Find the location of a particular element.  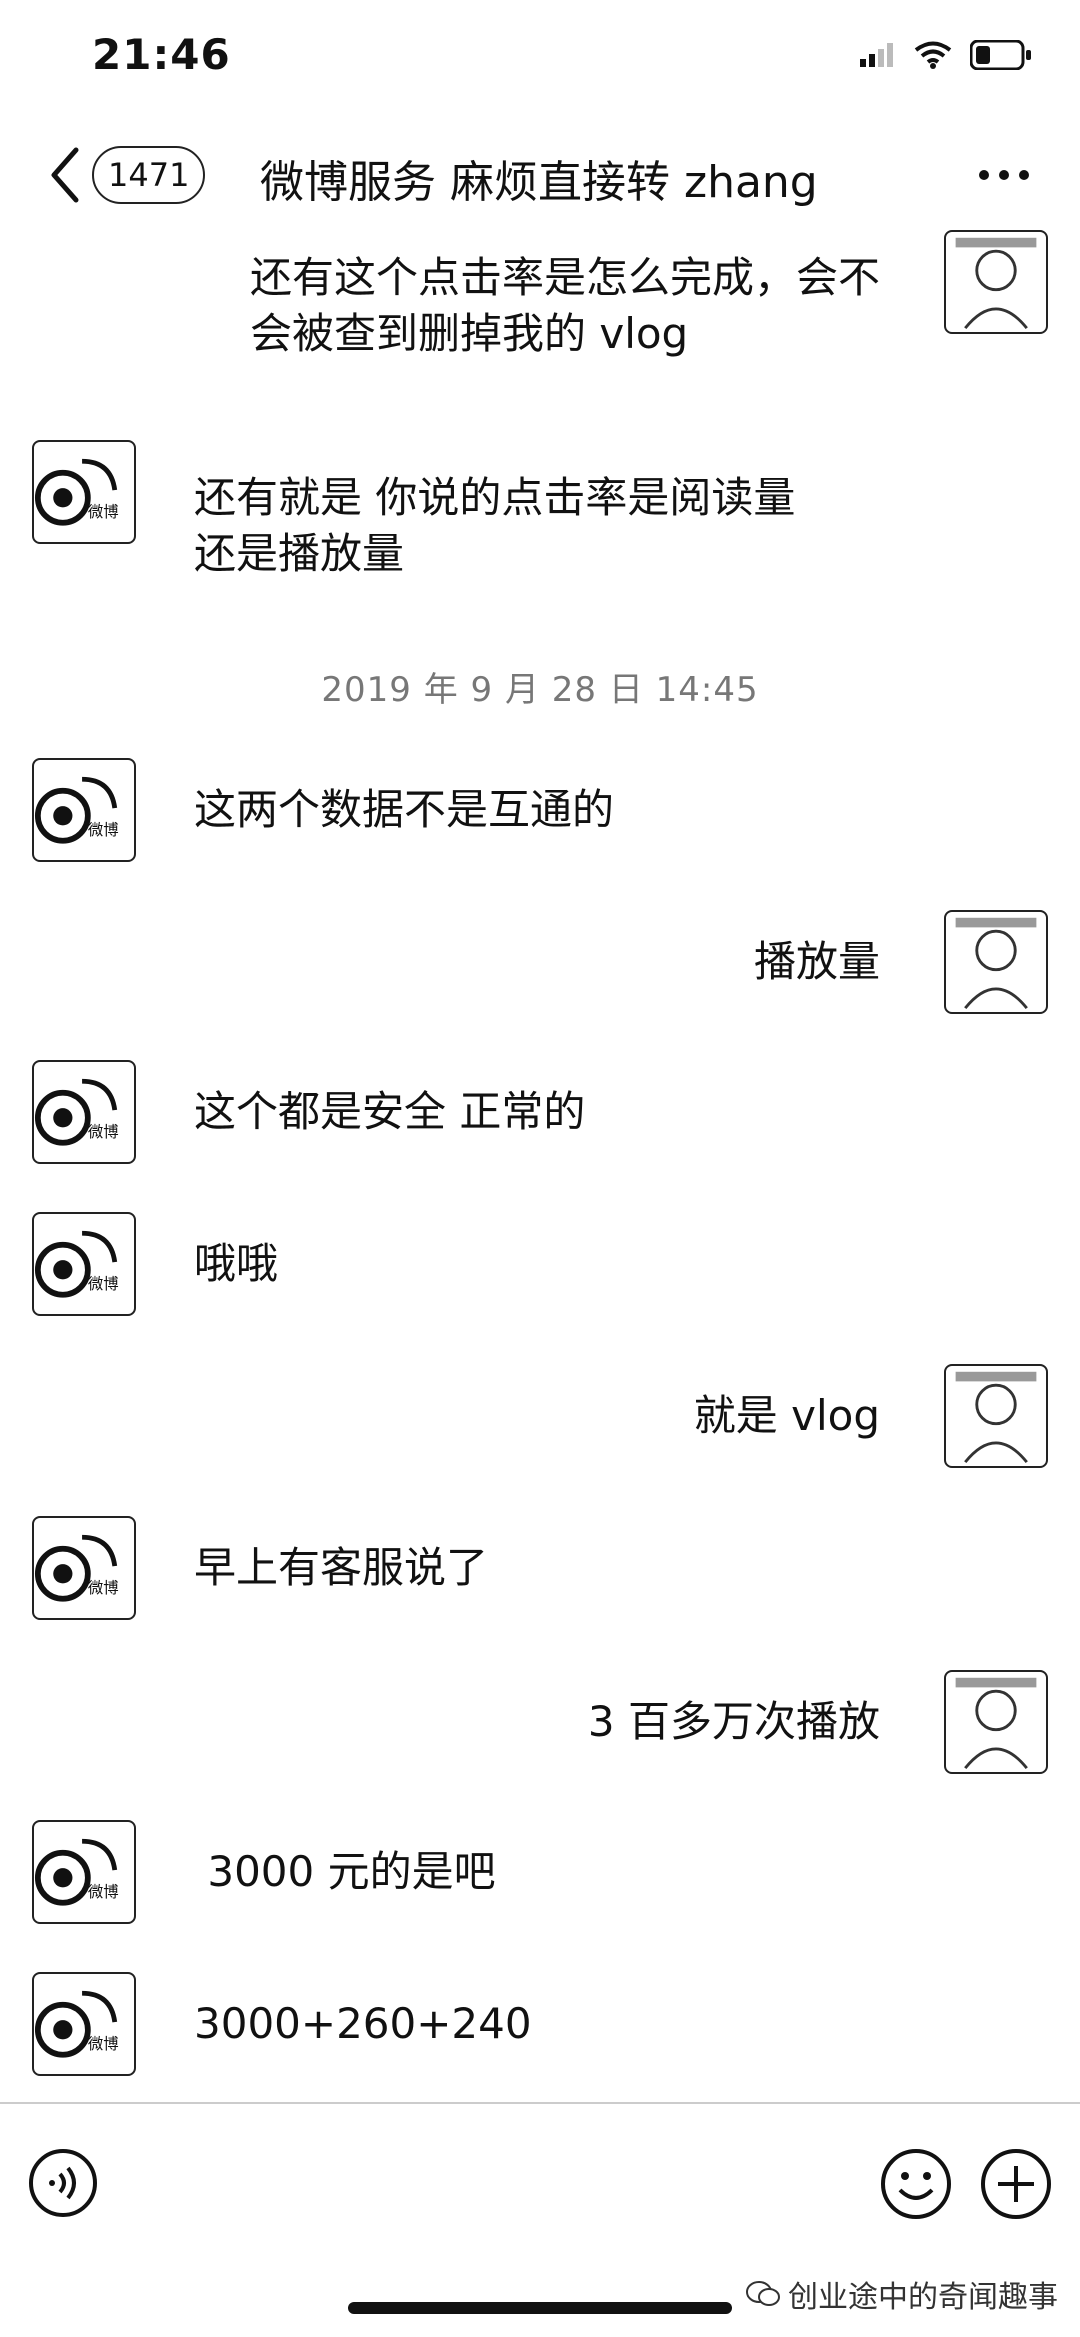

plus-icon is located at coordinates (1016, 2184).